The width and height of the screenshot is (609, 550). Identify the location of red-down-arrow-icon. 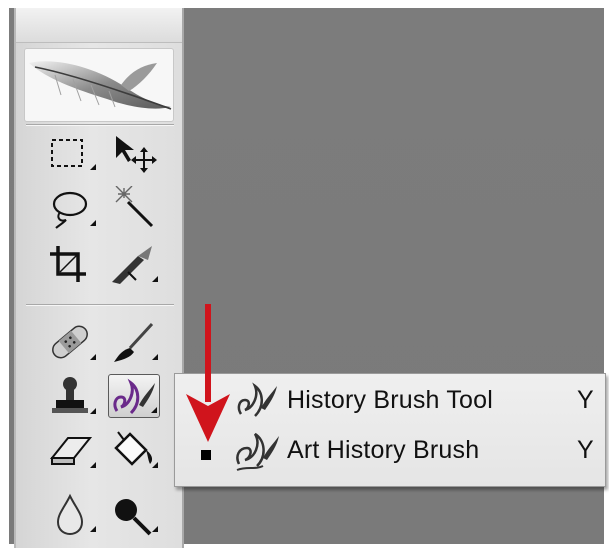
(208, 373).